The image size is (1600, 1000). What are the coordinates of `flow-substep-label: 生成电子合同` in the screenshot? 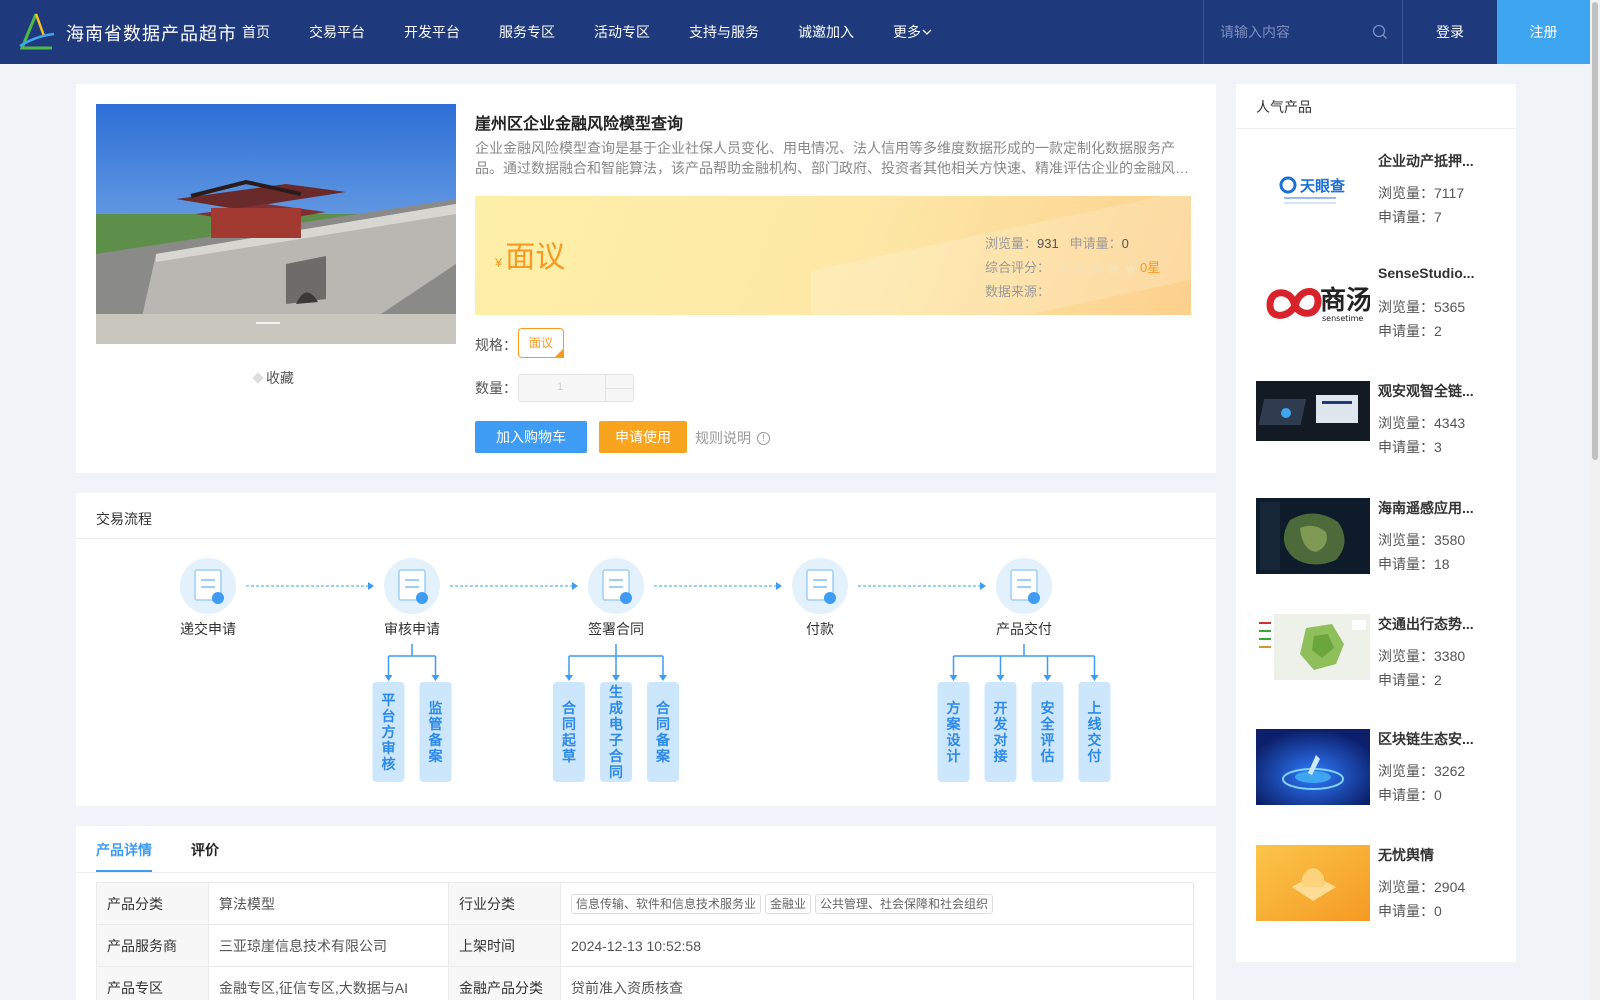 It's located at (616, 732).